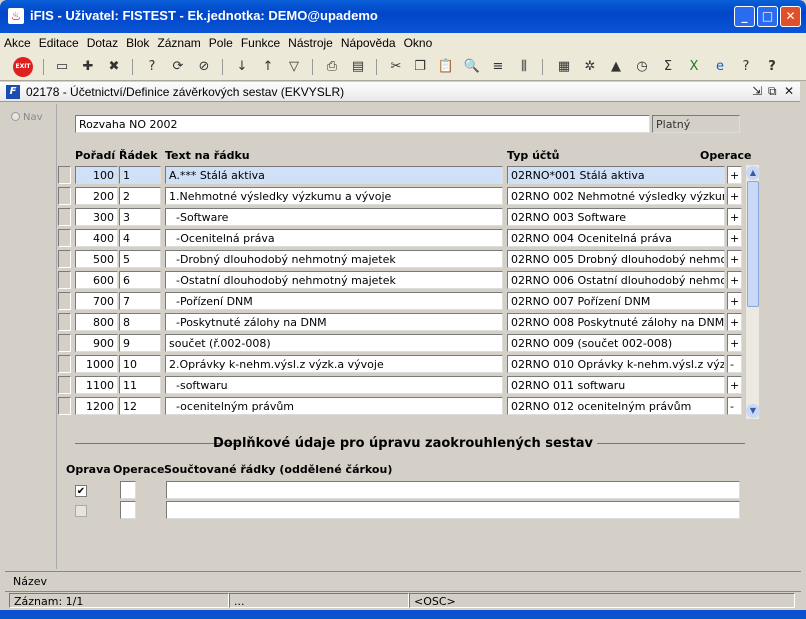  Describe the element at coordinates (772, 67) in the screenshot. I see `help-icon: ?` at that location.